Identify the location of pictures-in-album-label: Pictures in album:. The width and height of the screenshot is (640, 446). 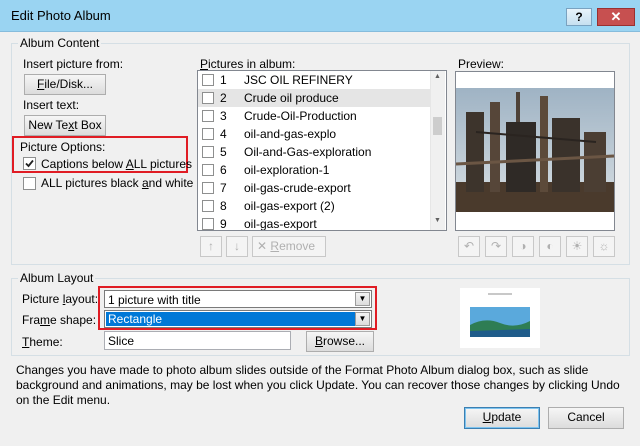
(248, 64).